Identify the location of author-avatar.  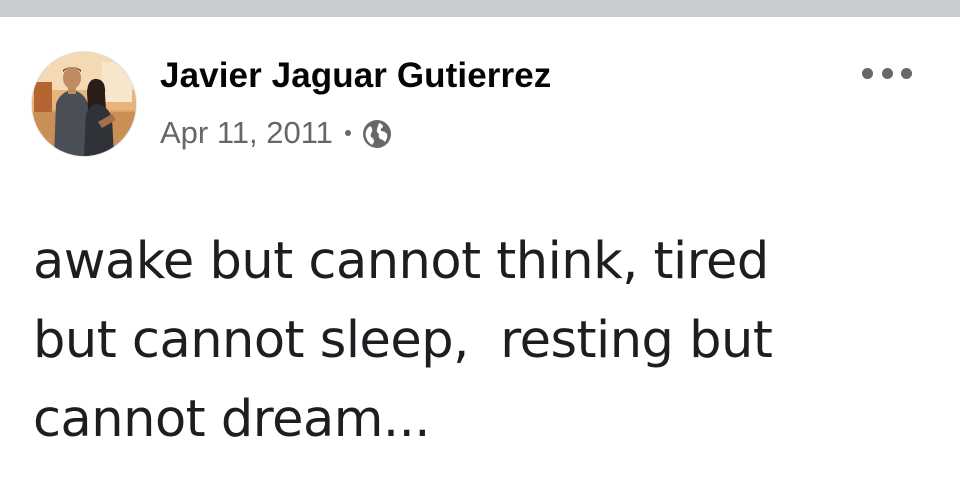
(84, 104).